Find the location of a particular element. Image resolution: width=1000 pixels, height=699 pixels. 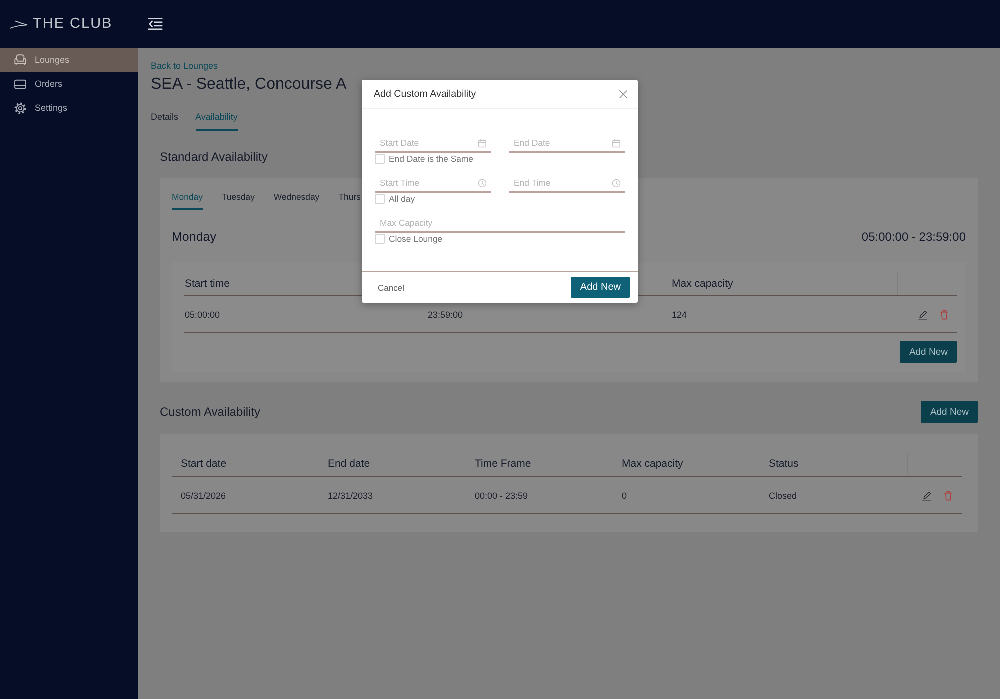

dialog-title: Add Custom Availability is located at coordinates (425, 94).